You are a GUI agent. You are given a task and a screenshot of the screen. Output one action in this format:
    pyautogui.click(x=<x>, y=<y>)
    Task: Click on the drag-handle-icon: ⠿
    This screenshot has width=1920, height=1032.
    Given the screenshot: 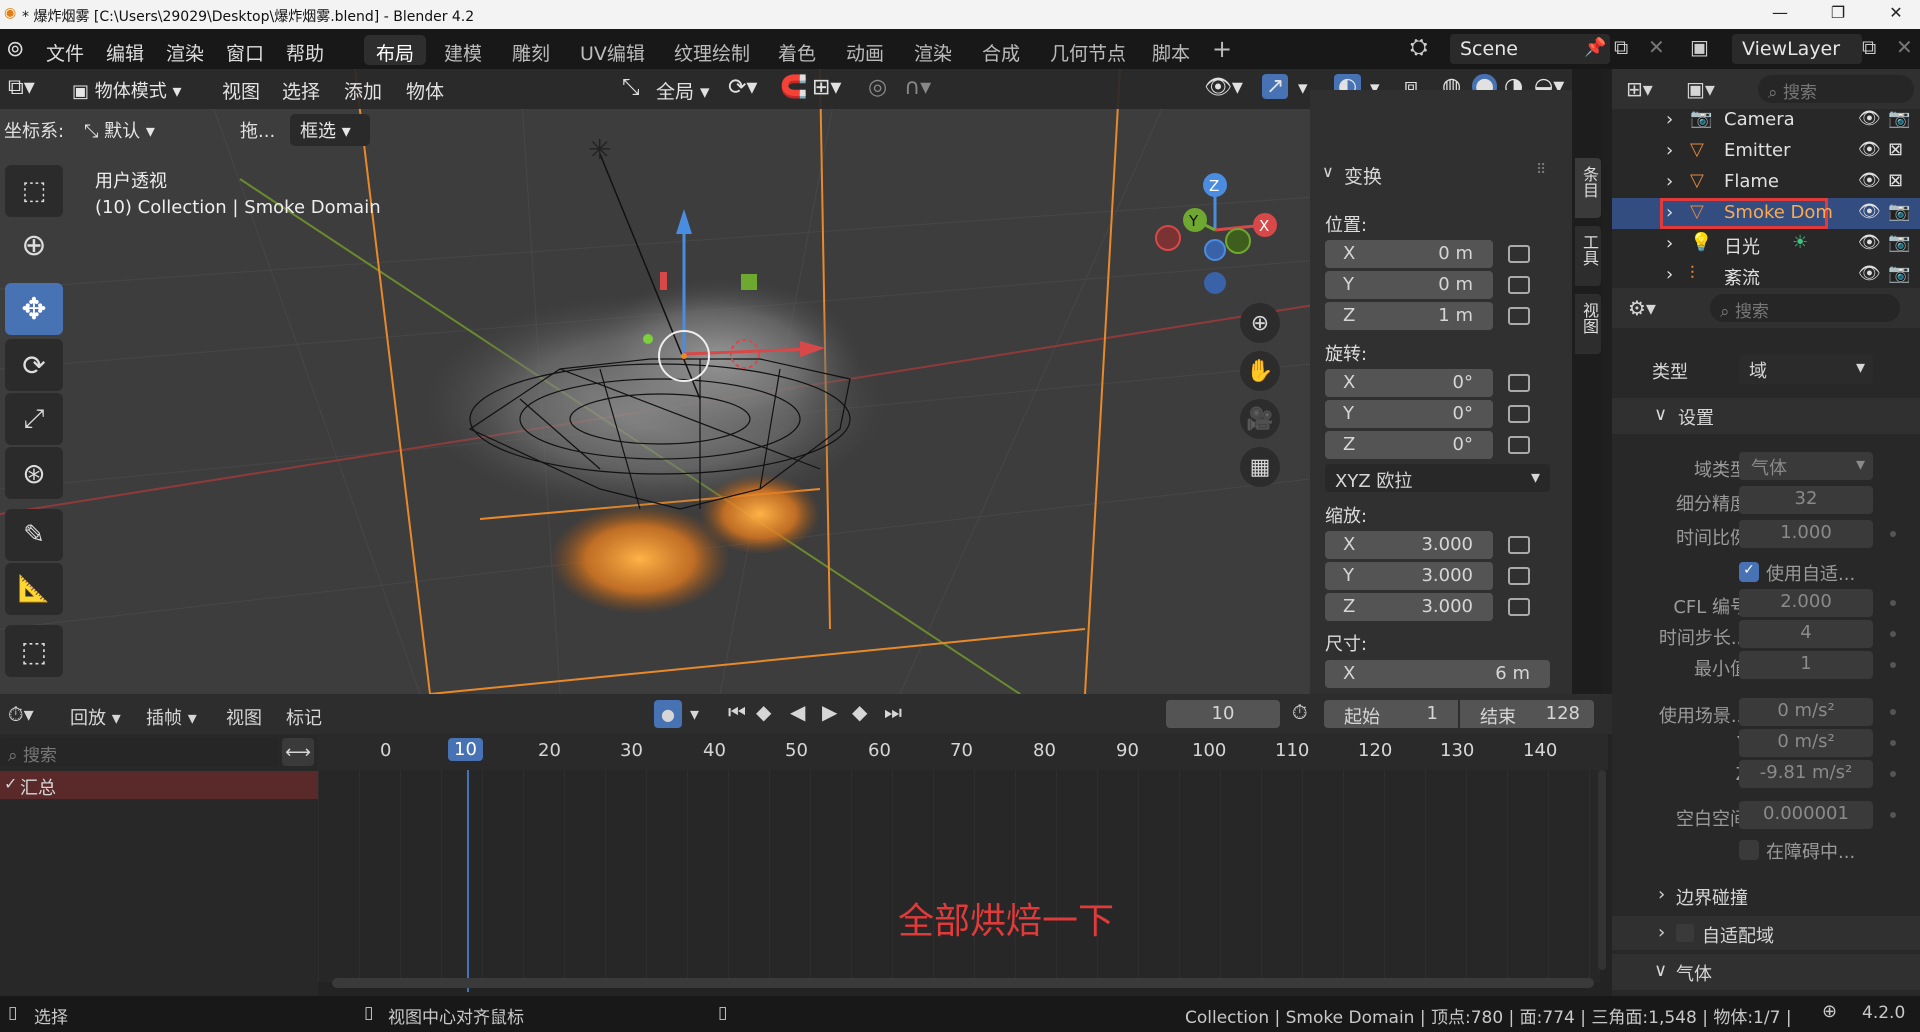 What is the action you would take?
    pyautogui.click(x=1541, y=170)
    